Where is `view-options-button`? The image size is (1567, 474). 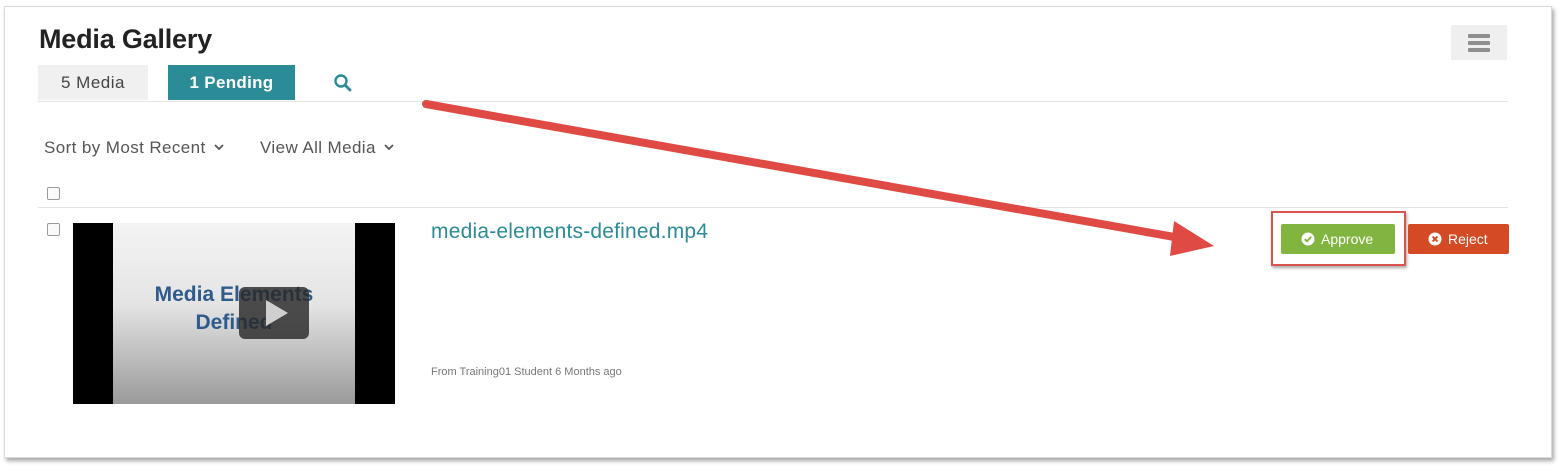
view-options-button is located at coordinates (1479, 42).